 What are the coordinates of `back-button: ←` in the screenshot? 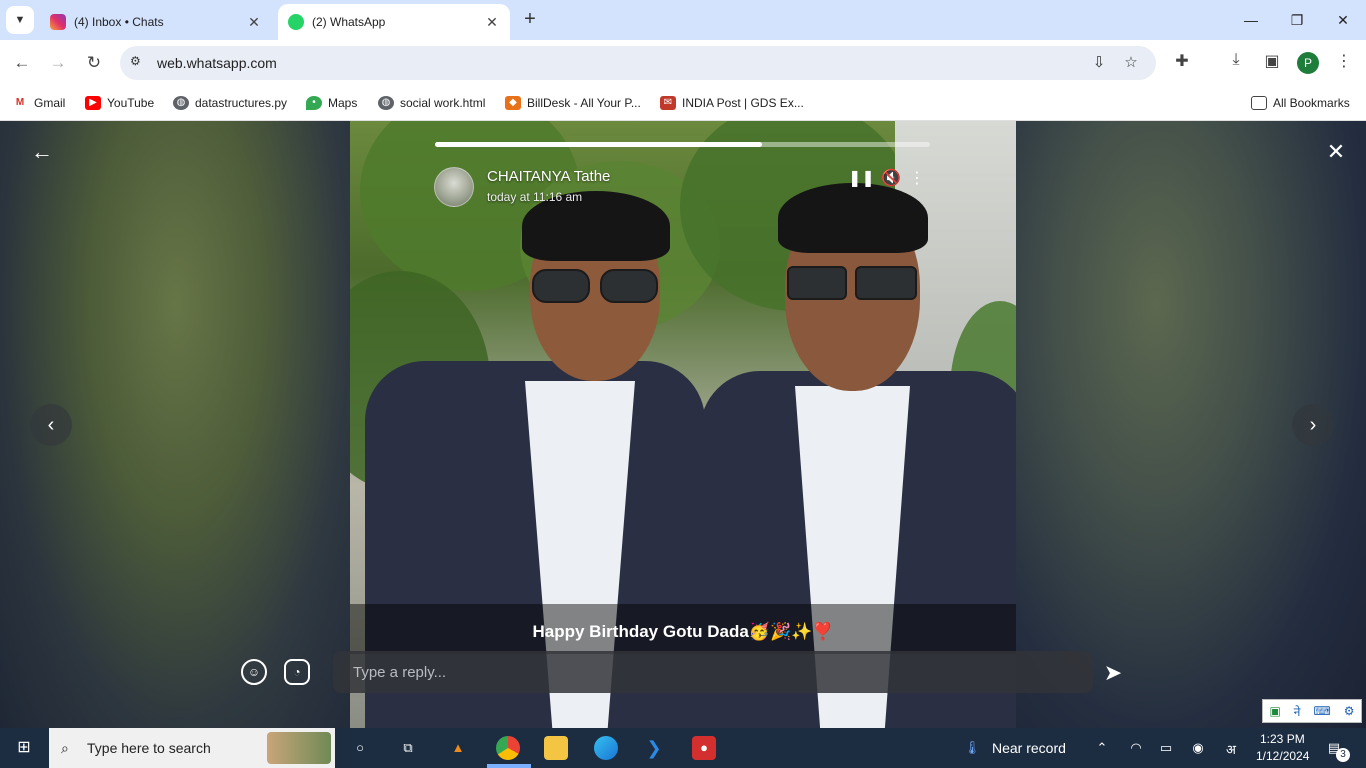 It's located at (22, 63).